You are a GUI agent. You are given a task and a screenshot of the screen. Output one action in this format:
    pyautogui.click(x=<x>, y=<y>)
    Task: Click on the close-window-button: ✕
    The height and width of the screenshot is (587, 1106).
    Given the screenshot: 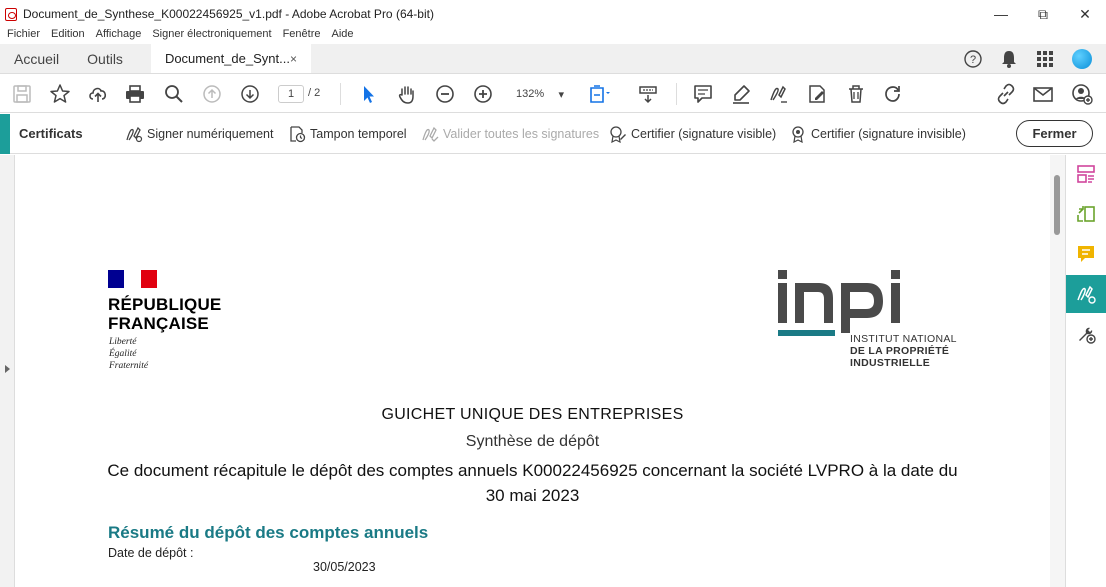 What is the action you would take?
    pyautogui.click(x=1085, y=14)
    